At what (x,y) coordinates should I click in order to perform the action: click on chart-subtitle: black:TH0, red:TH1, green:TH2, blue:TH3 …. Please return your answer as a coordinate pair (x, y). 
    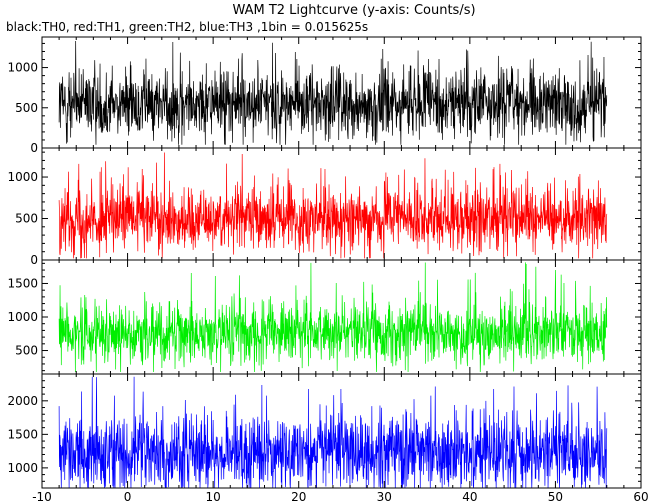
    Looking at the image, I should click on (187, 27).